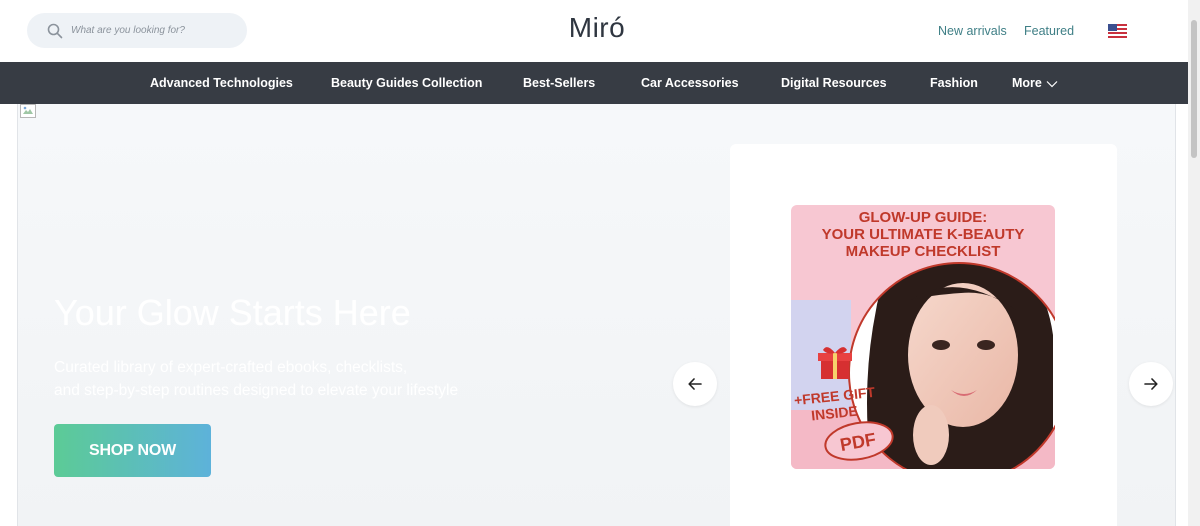  I want to click on page-scrollbar, so click(1194, 263).